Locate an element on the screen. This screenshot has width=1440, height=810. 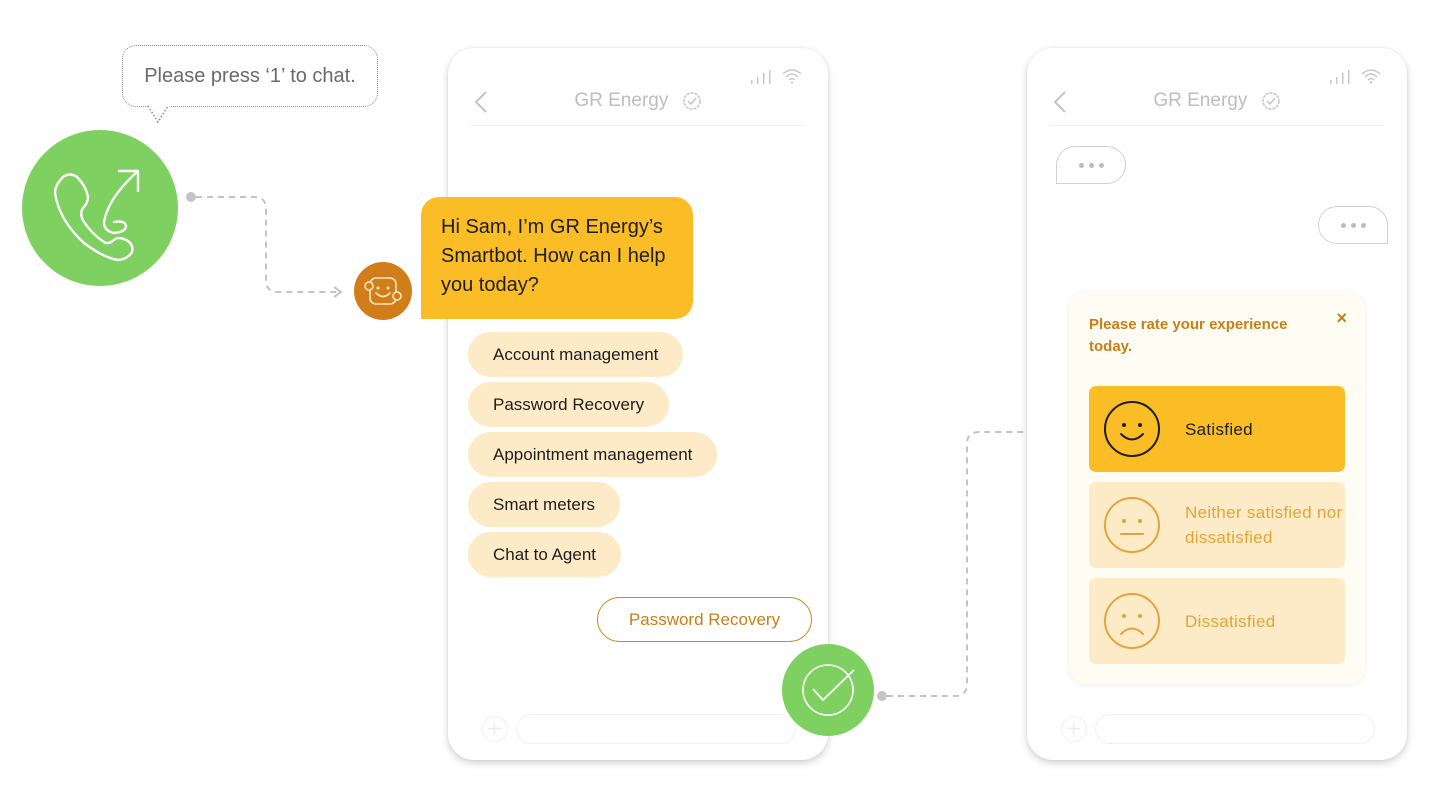
smartbot-icon is located at coordinates (383, 291).